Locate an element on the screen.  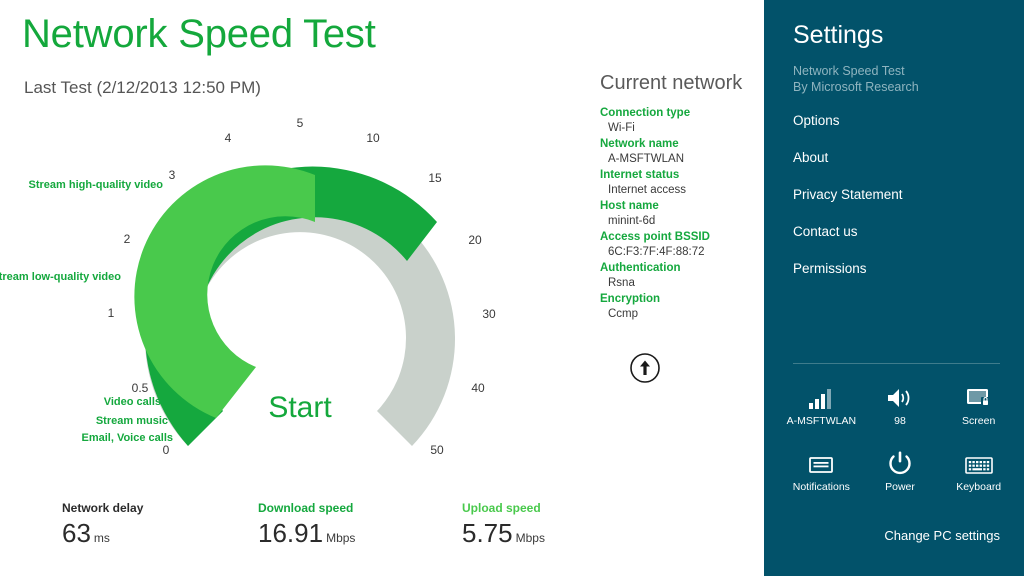
gauge-tick: 40 is located at coordinates (478, 388).